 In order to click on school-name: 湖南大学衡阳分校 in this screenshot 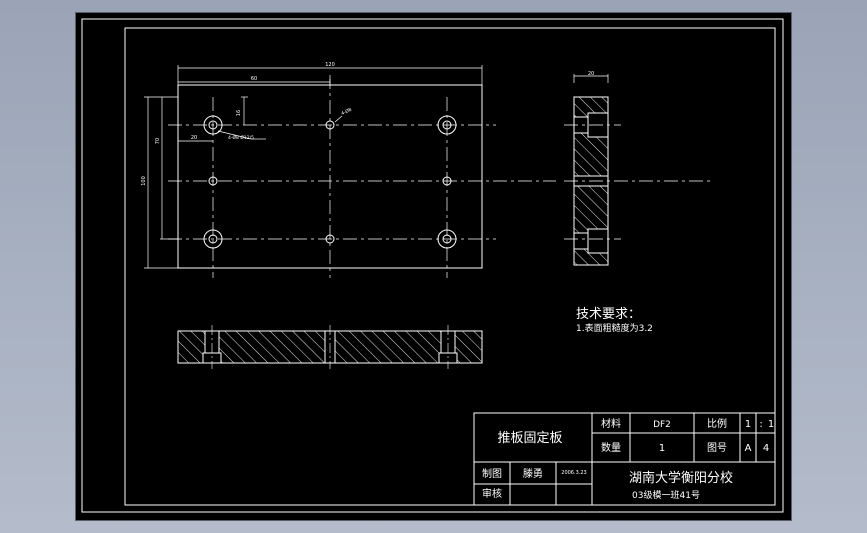, I will do `click(681, 478)`.